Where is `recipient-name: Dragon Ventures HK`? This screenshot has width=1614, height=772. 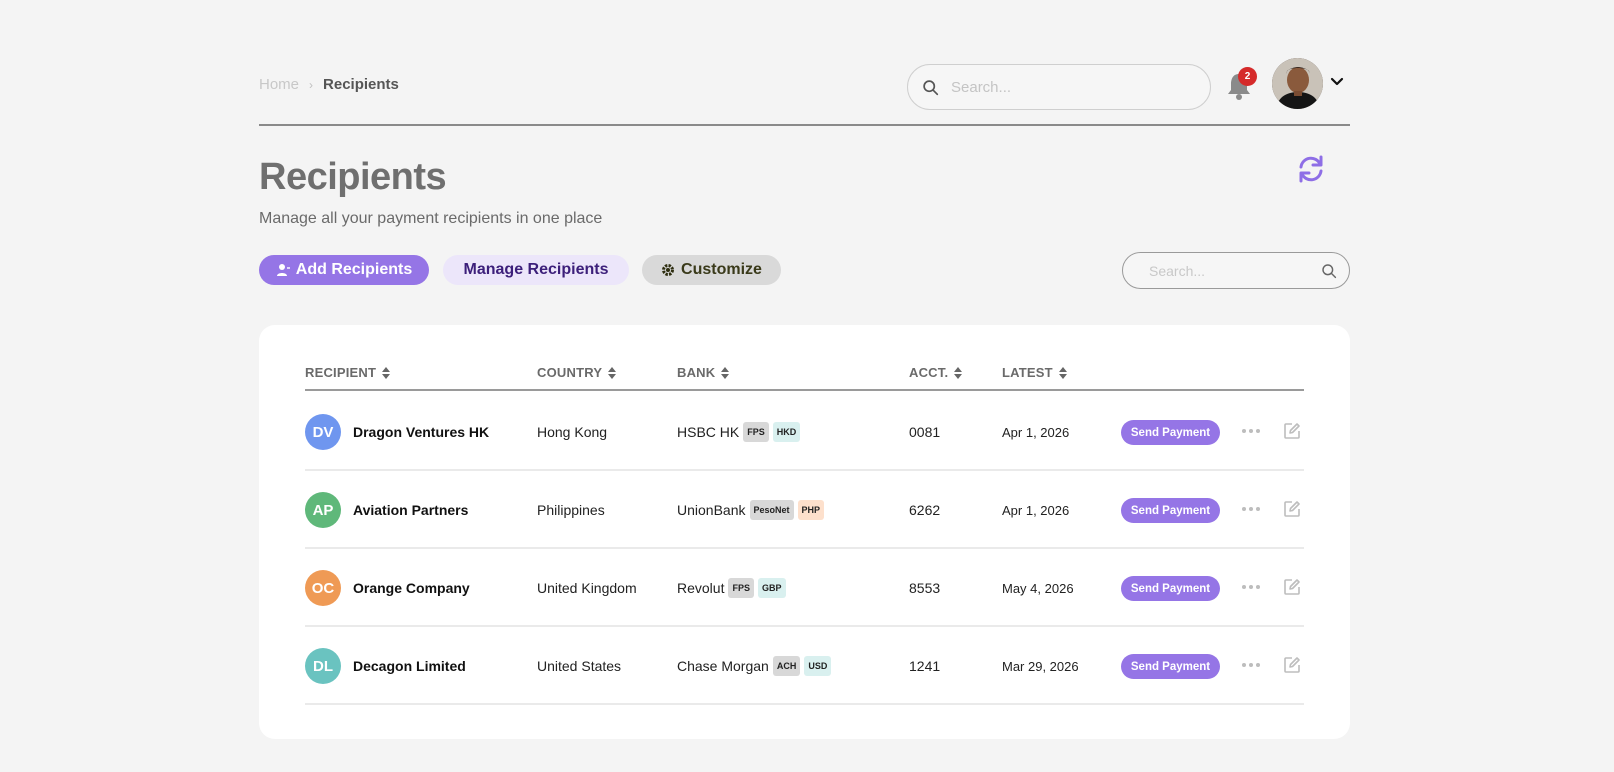
recipient-name: Dragon Ventures HK is located at coordinates (421, 432).